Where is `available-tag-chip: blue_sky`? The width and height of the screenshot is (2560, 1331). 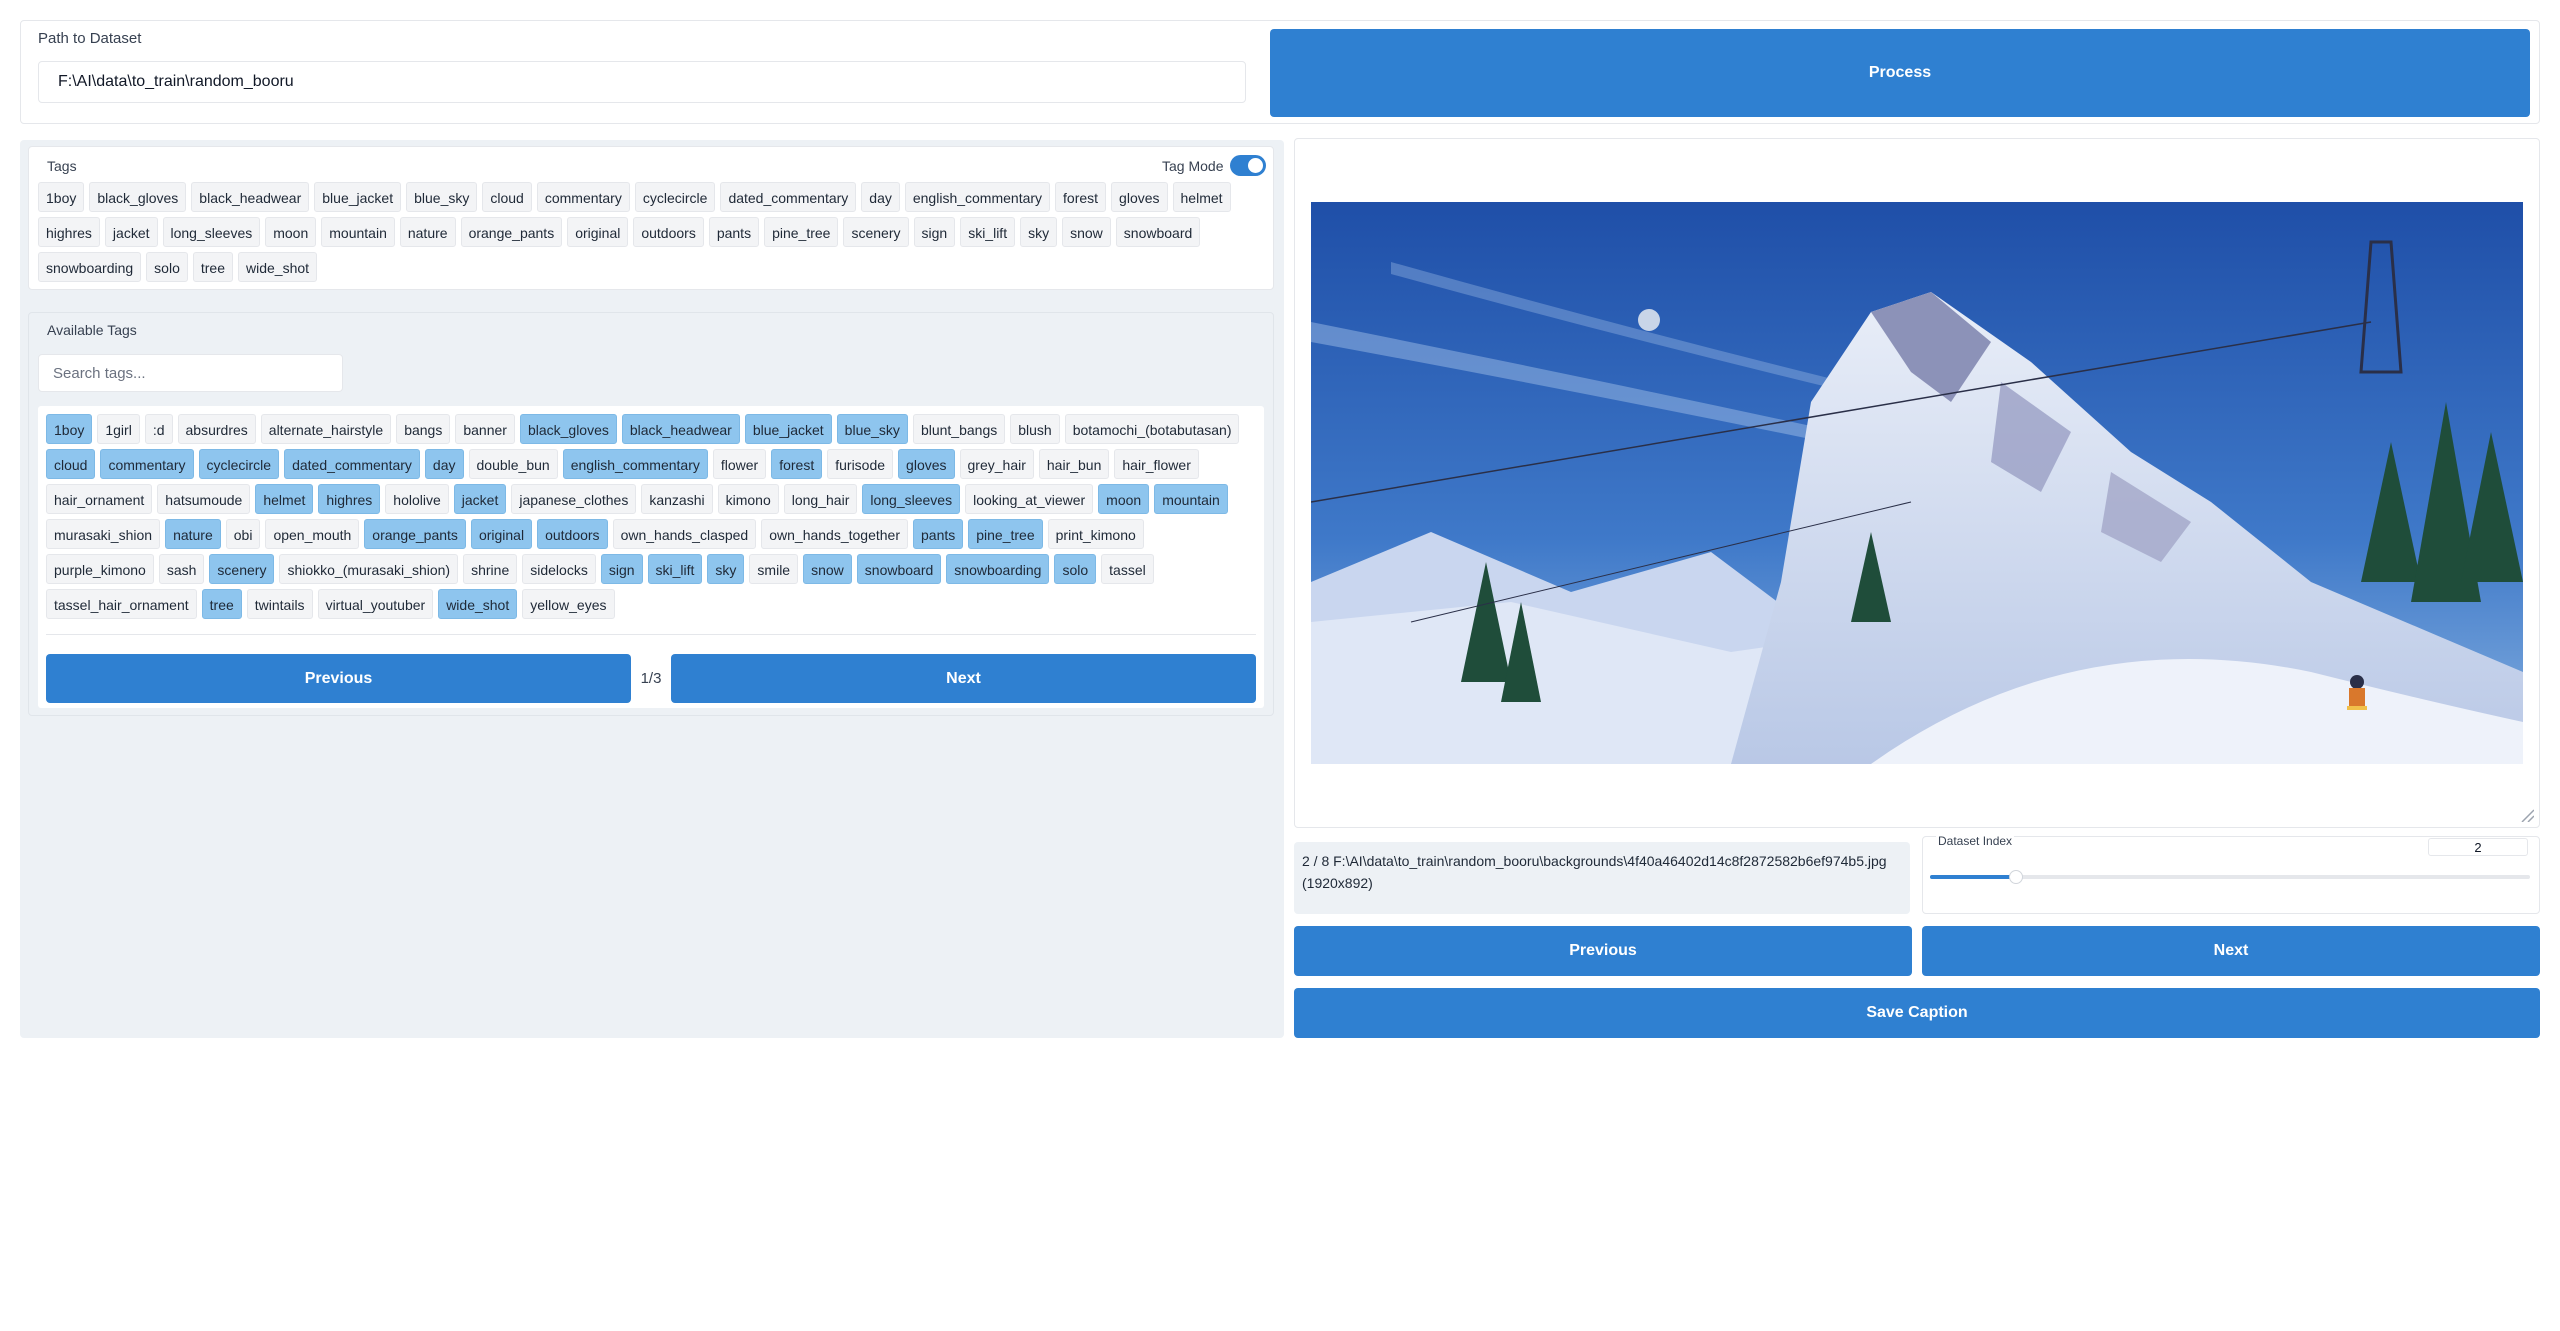 available-tag-chip: blue_sky is located at coordinates (872, 429).